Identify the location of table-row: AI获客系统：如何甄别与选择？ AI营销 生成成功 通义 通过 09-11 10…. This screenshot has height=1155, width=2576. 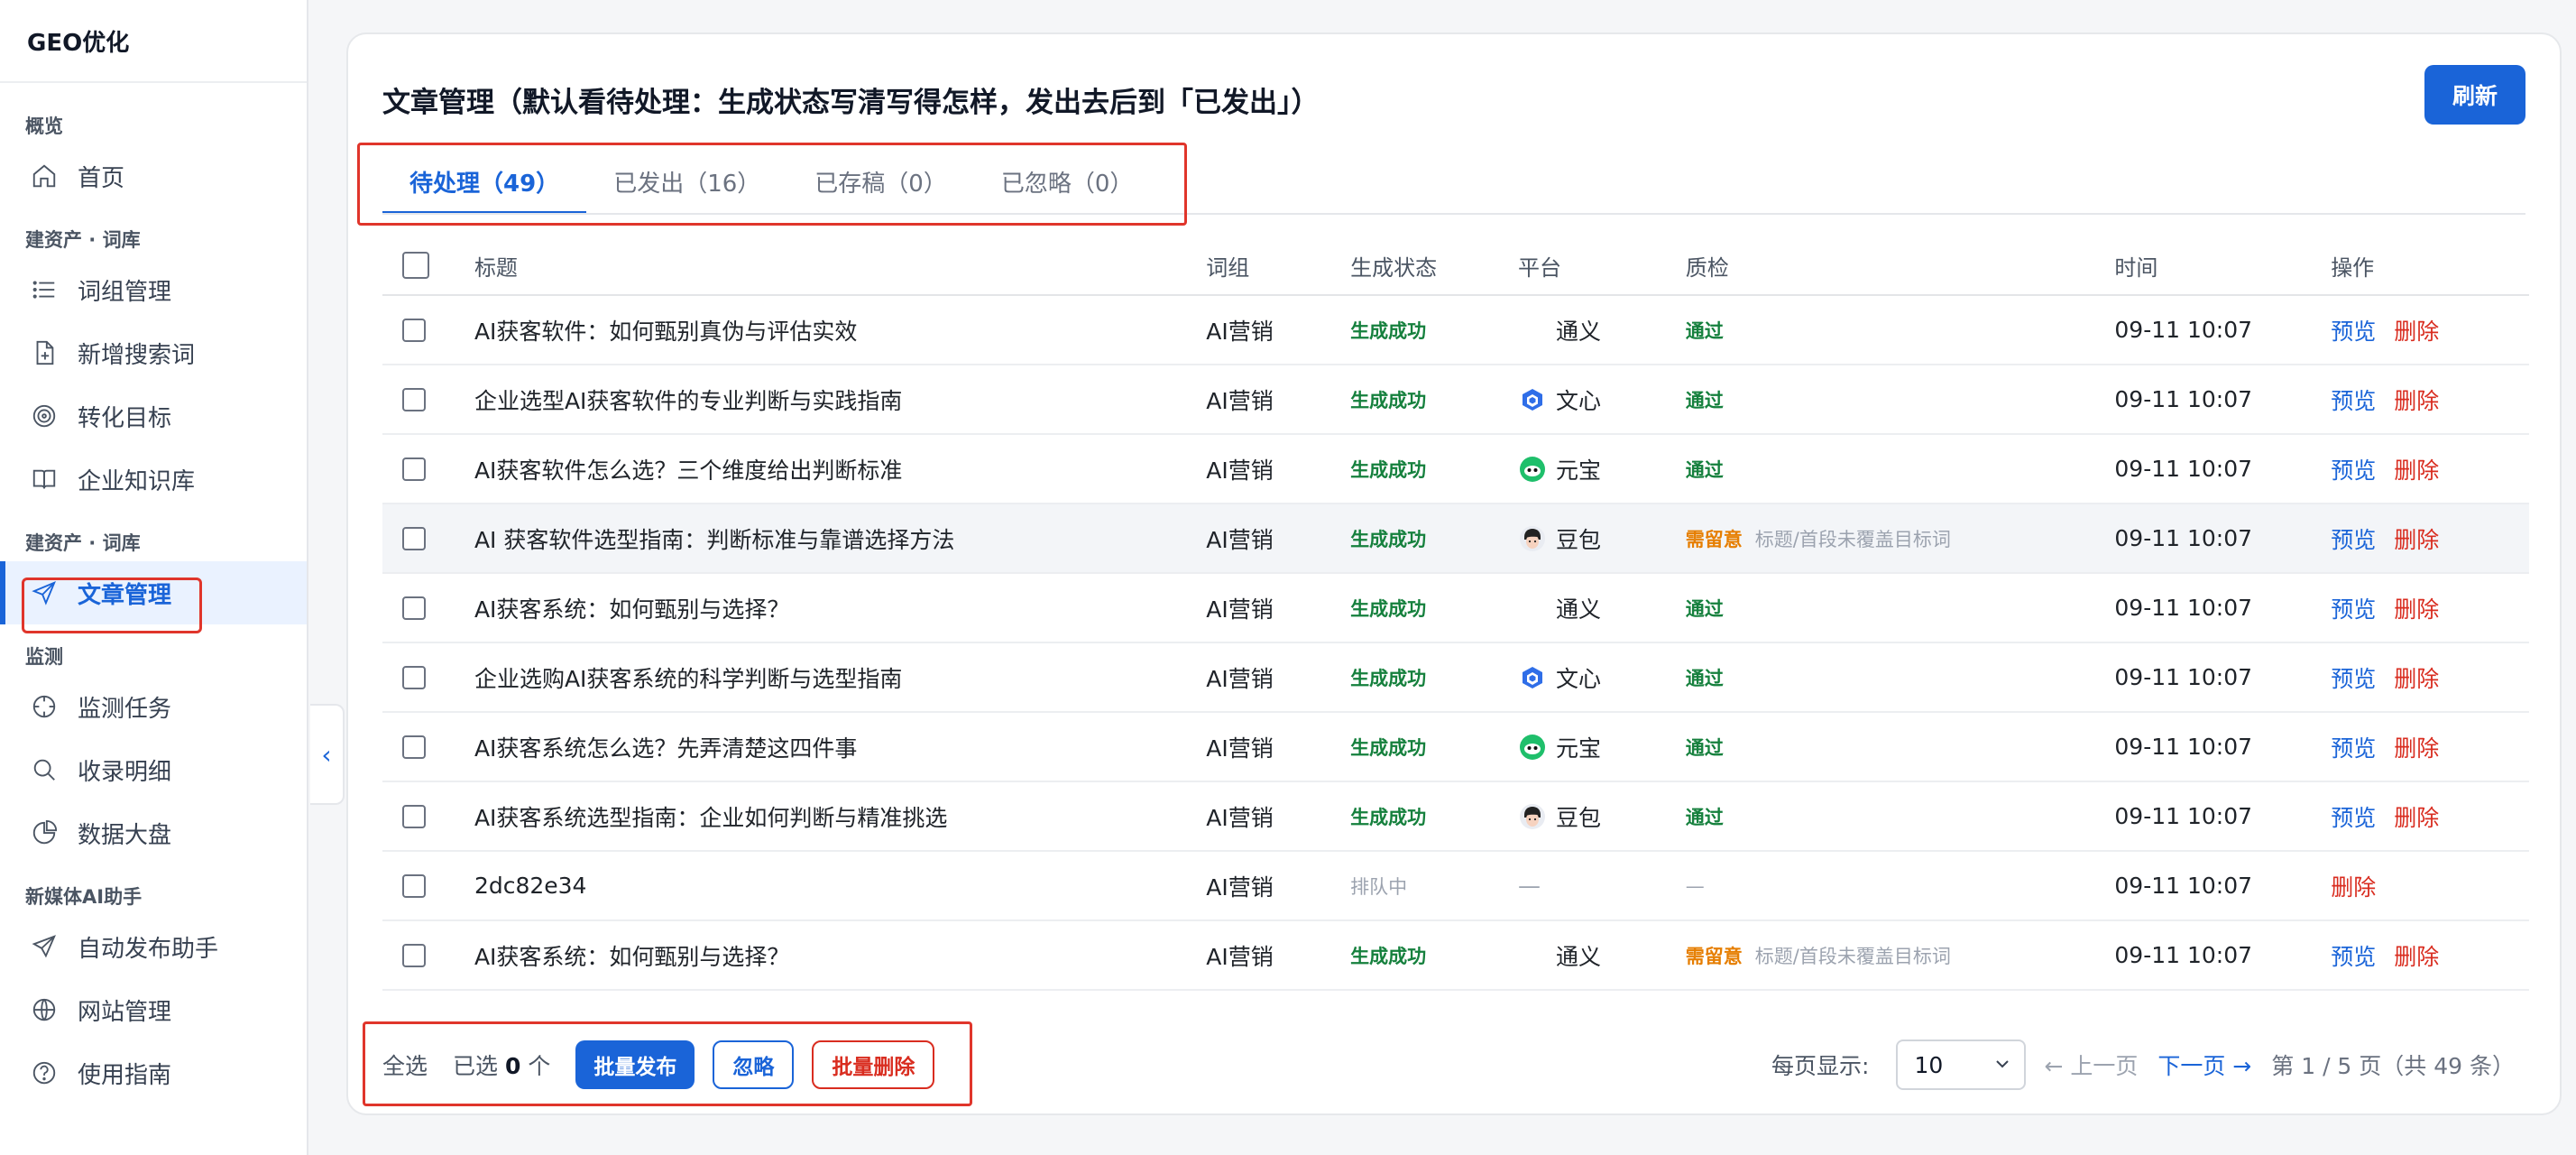
(1455, 608).